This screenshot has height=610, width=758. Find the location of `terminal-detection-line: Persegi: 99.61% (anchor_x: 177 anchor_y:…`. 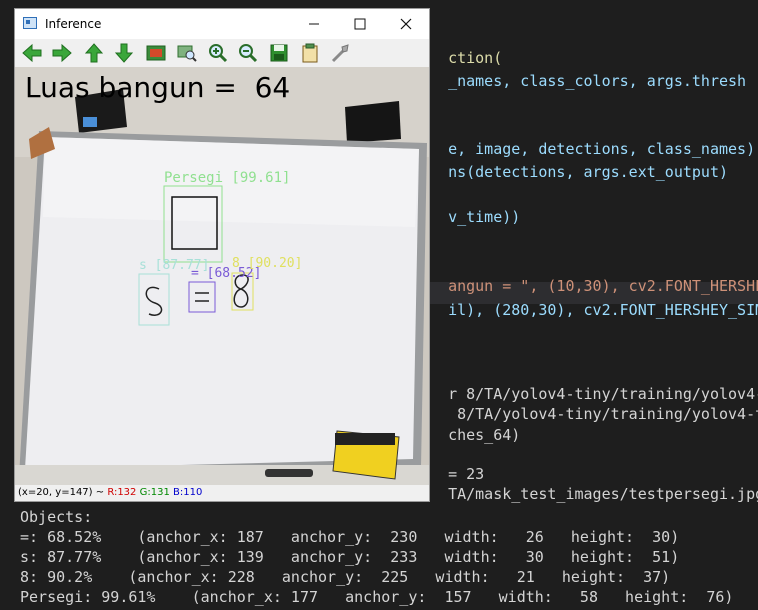

terminal-detection-line: Persegi: 99.61% (anchor_x: 177 anchor_y:… is located at coordinates (377, 597).